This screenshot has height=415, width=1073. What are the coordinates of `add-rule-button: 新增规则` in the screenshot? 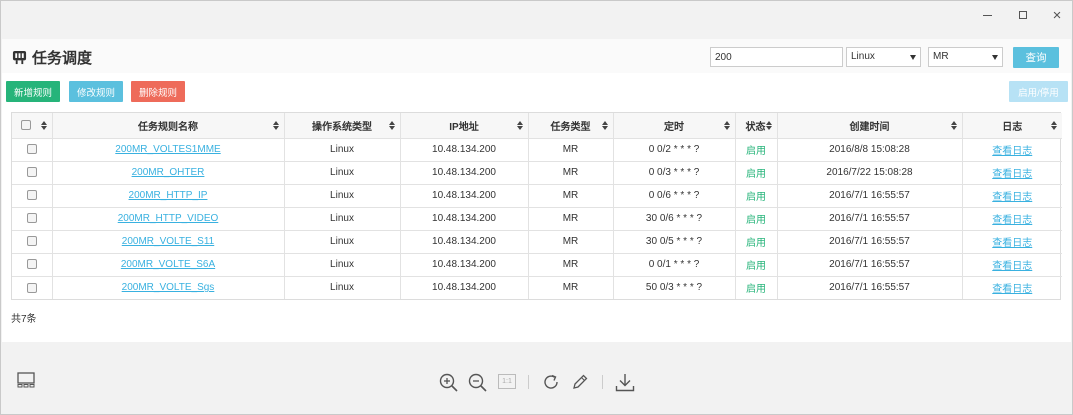 It's located at (33, 91).